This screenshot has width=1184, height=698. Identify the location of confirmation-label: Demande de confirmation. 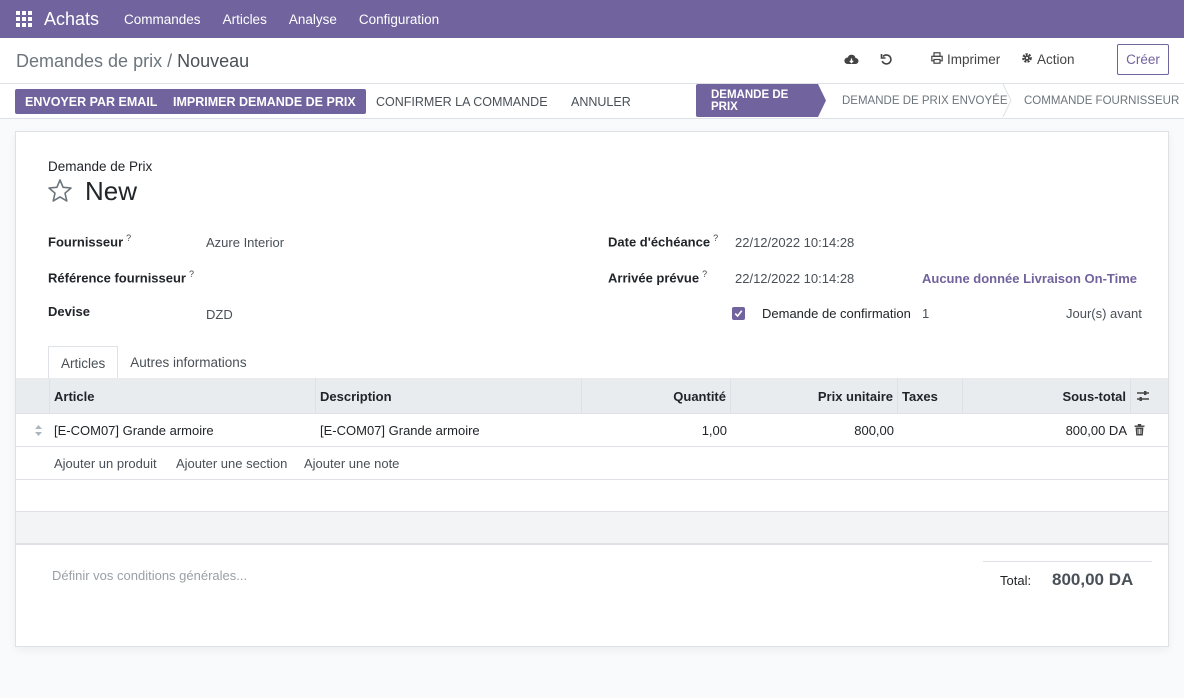
(836, 313).